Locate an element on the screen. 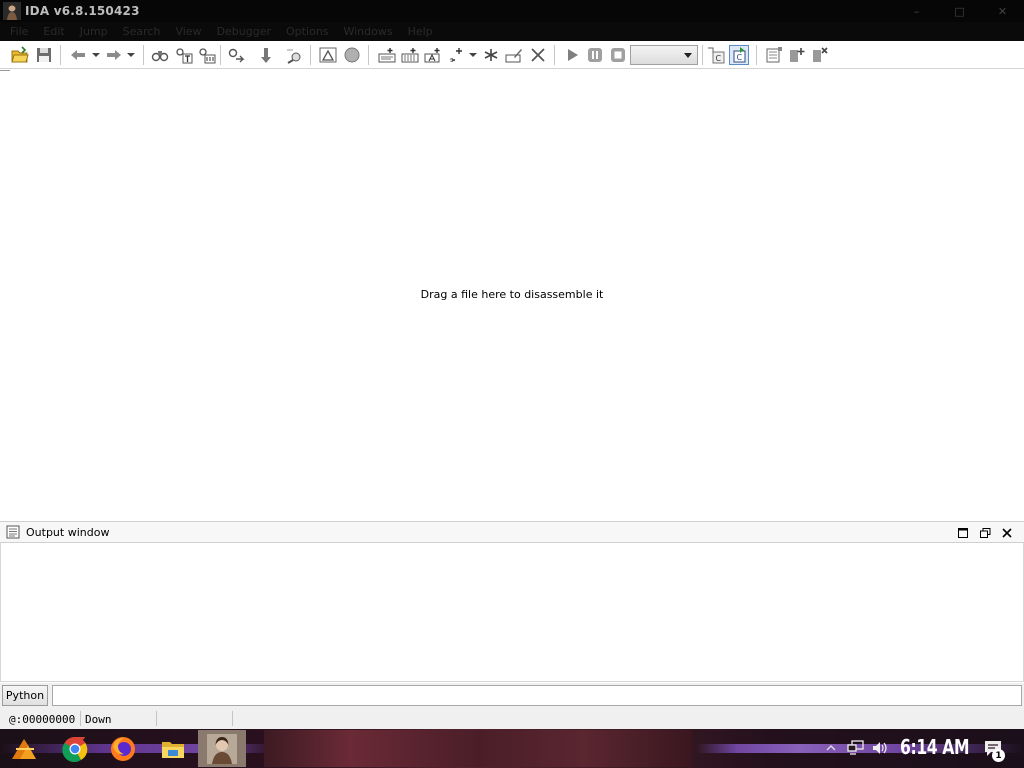 This screenshot has height=768, width=1024. chevron-up-icon is located at coordinates (831, 748).